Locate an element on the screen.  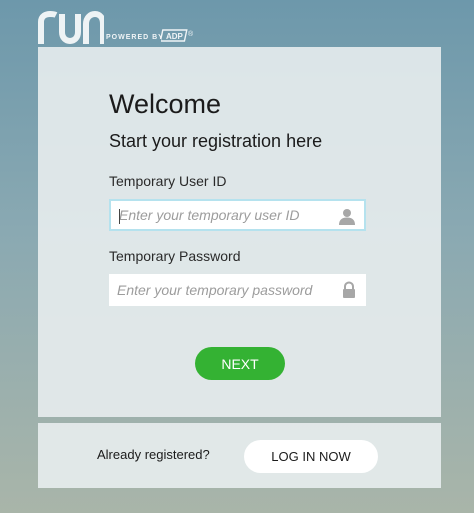
user-id-field is located at coordinates (237, 215).